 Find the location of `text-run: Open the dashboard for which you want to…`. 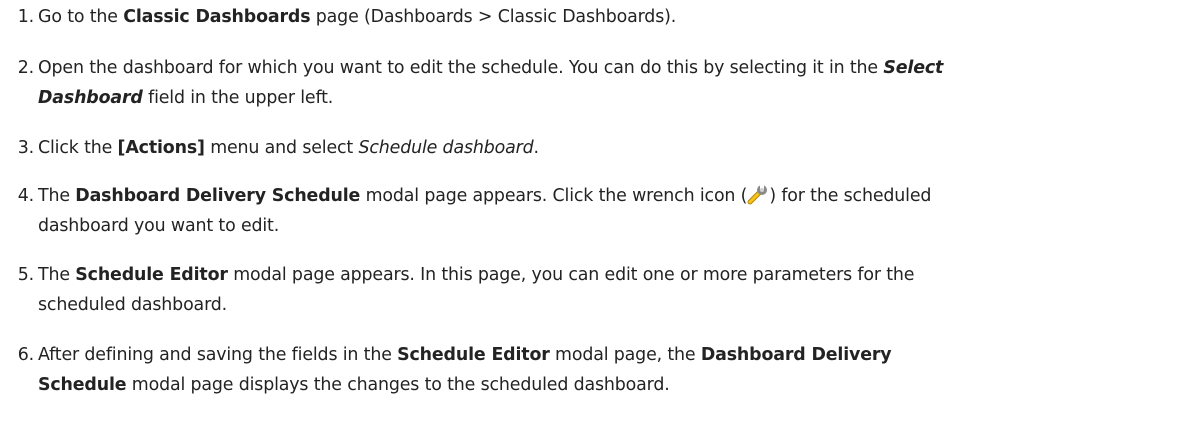

text-run: Open the dashboard for which you want to… is located at coordinates (461, 68).